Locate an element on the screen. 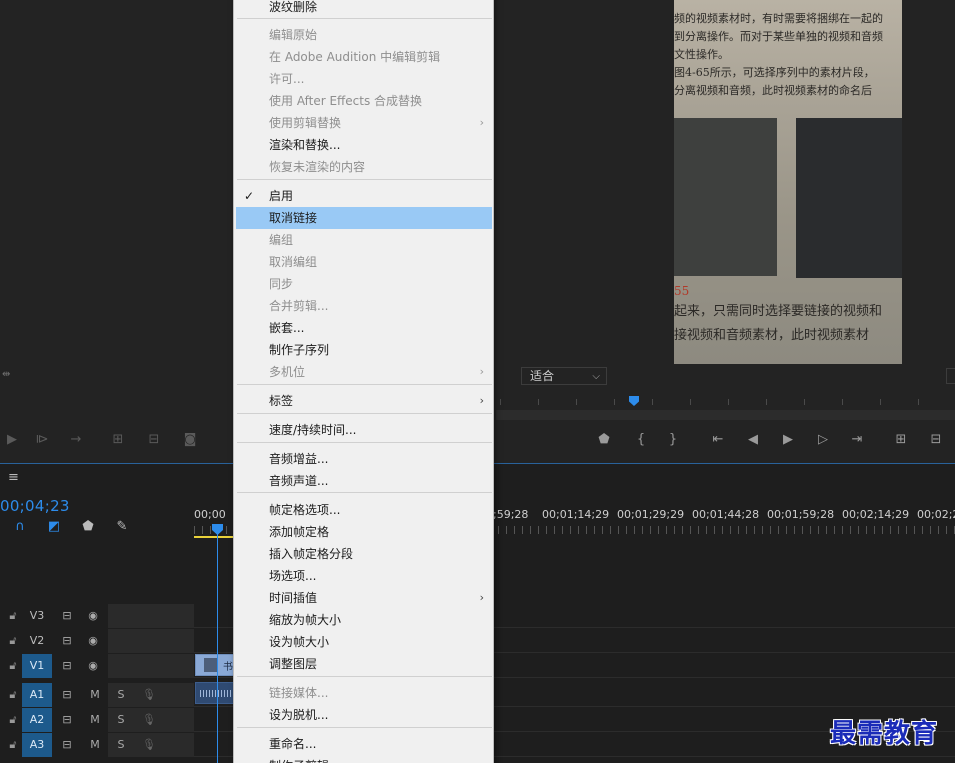 The width and height of the screenshot is (955, 763). ruler-label: 00;01;29;29 is located at coordinates (651, 514).